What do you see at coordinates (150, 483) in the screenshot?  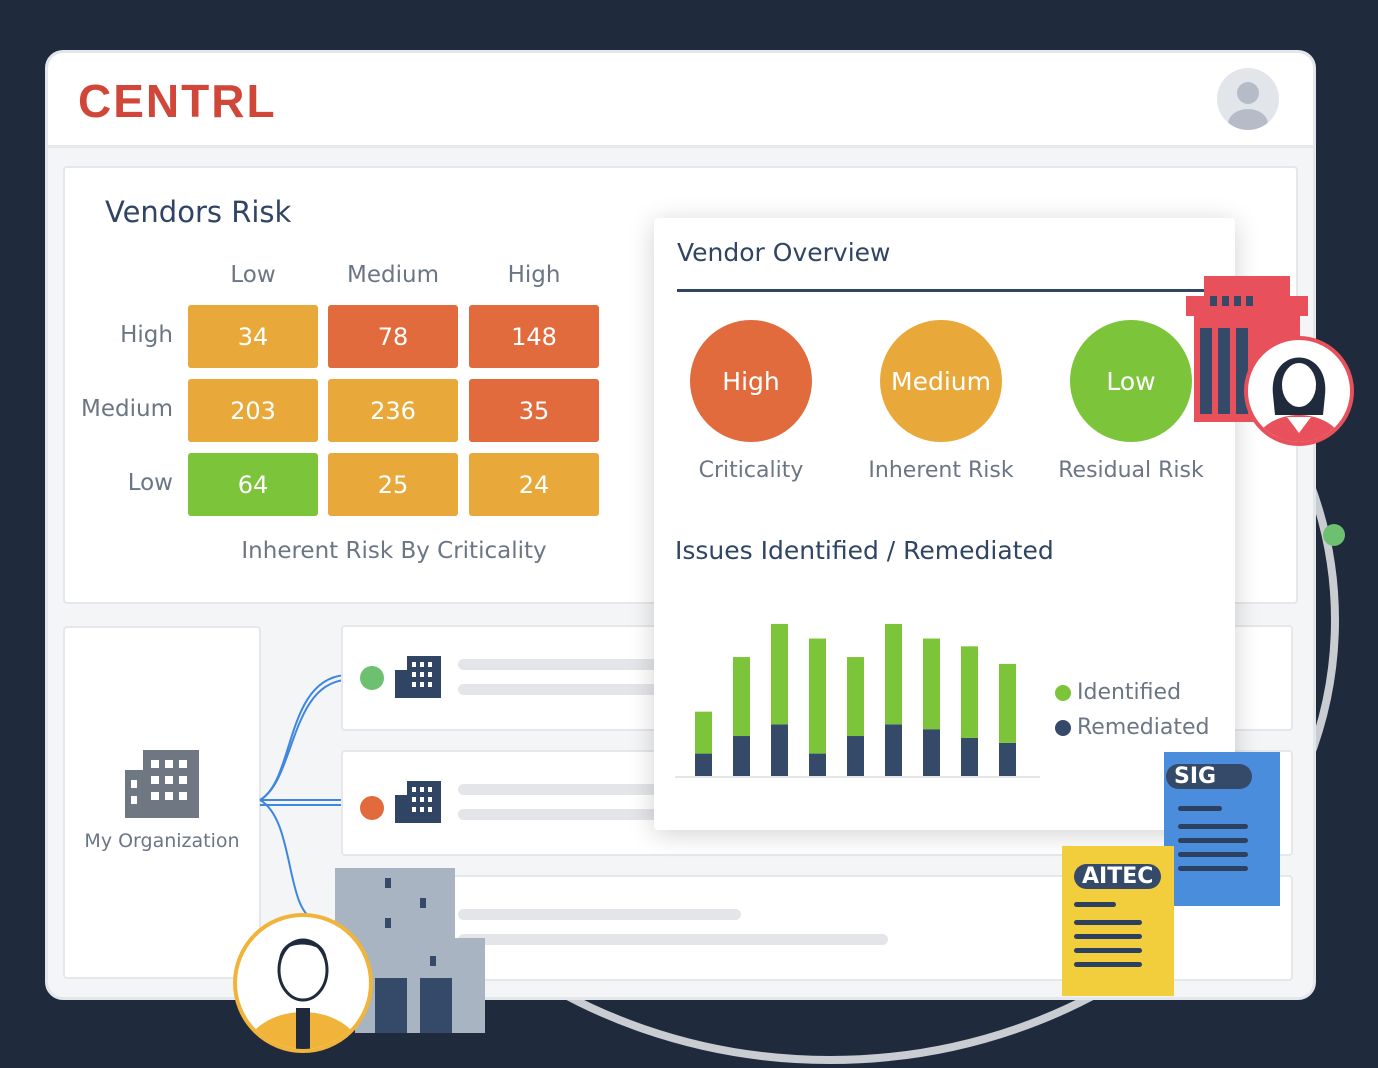 I see `row-header: Low` at bounding box center [150, 483].